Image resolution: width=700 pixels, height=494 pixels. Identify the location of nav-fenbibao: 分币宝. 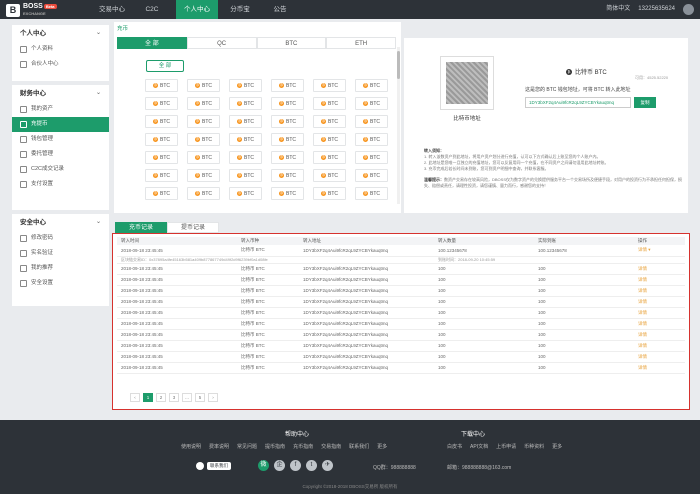
(240, 9).